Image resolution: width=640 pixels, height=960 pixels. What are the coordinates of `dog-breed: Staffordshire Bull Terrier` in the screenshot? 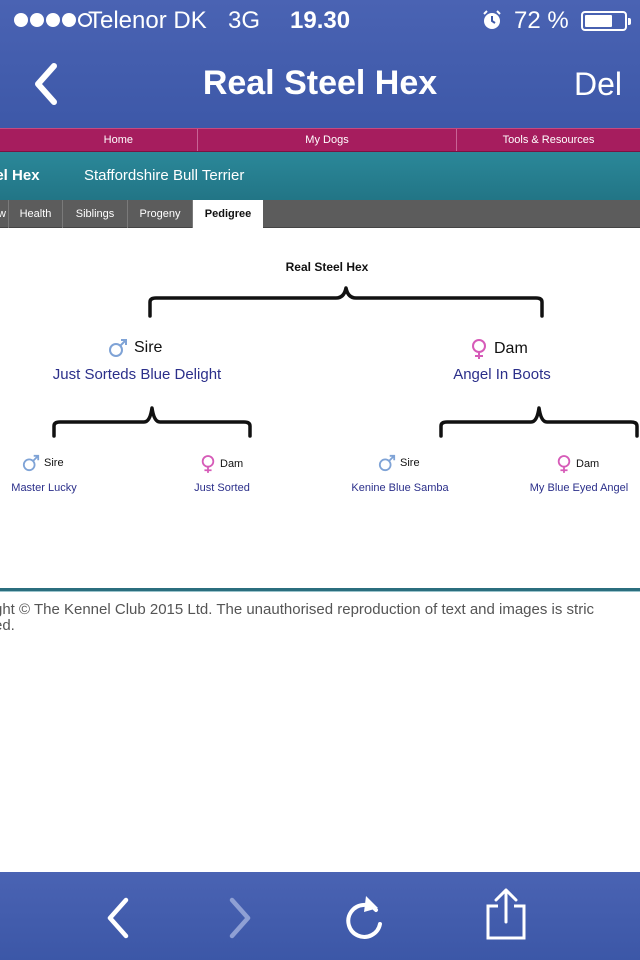 It's located at (164, 175).